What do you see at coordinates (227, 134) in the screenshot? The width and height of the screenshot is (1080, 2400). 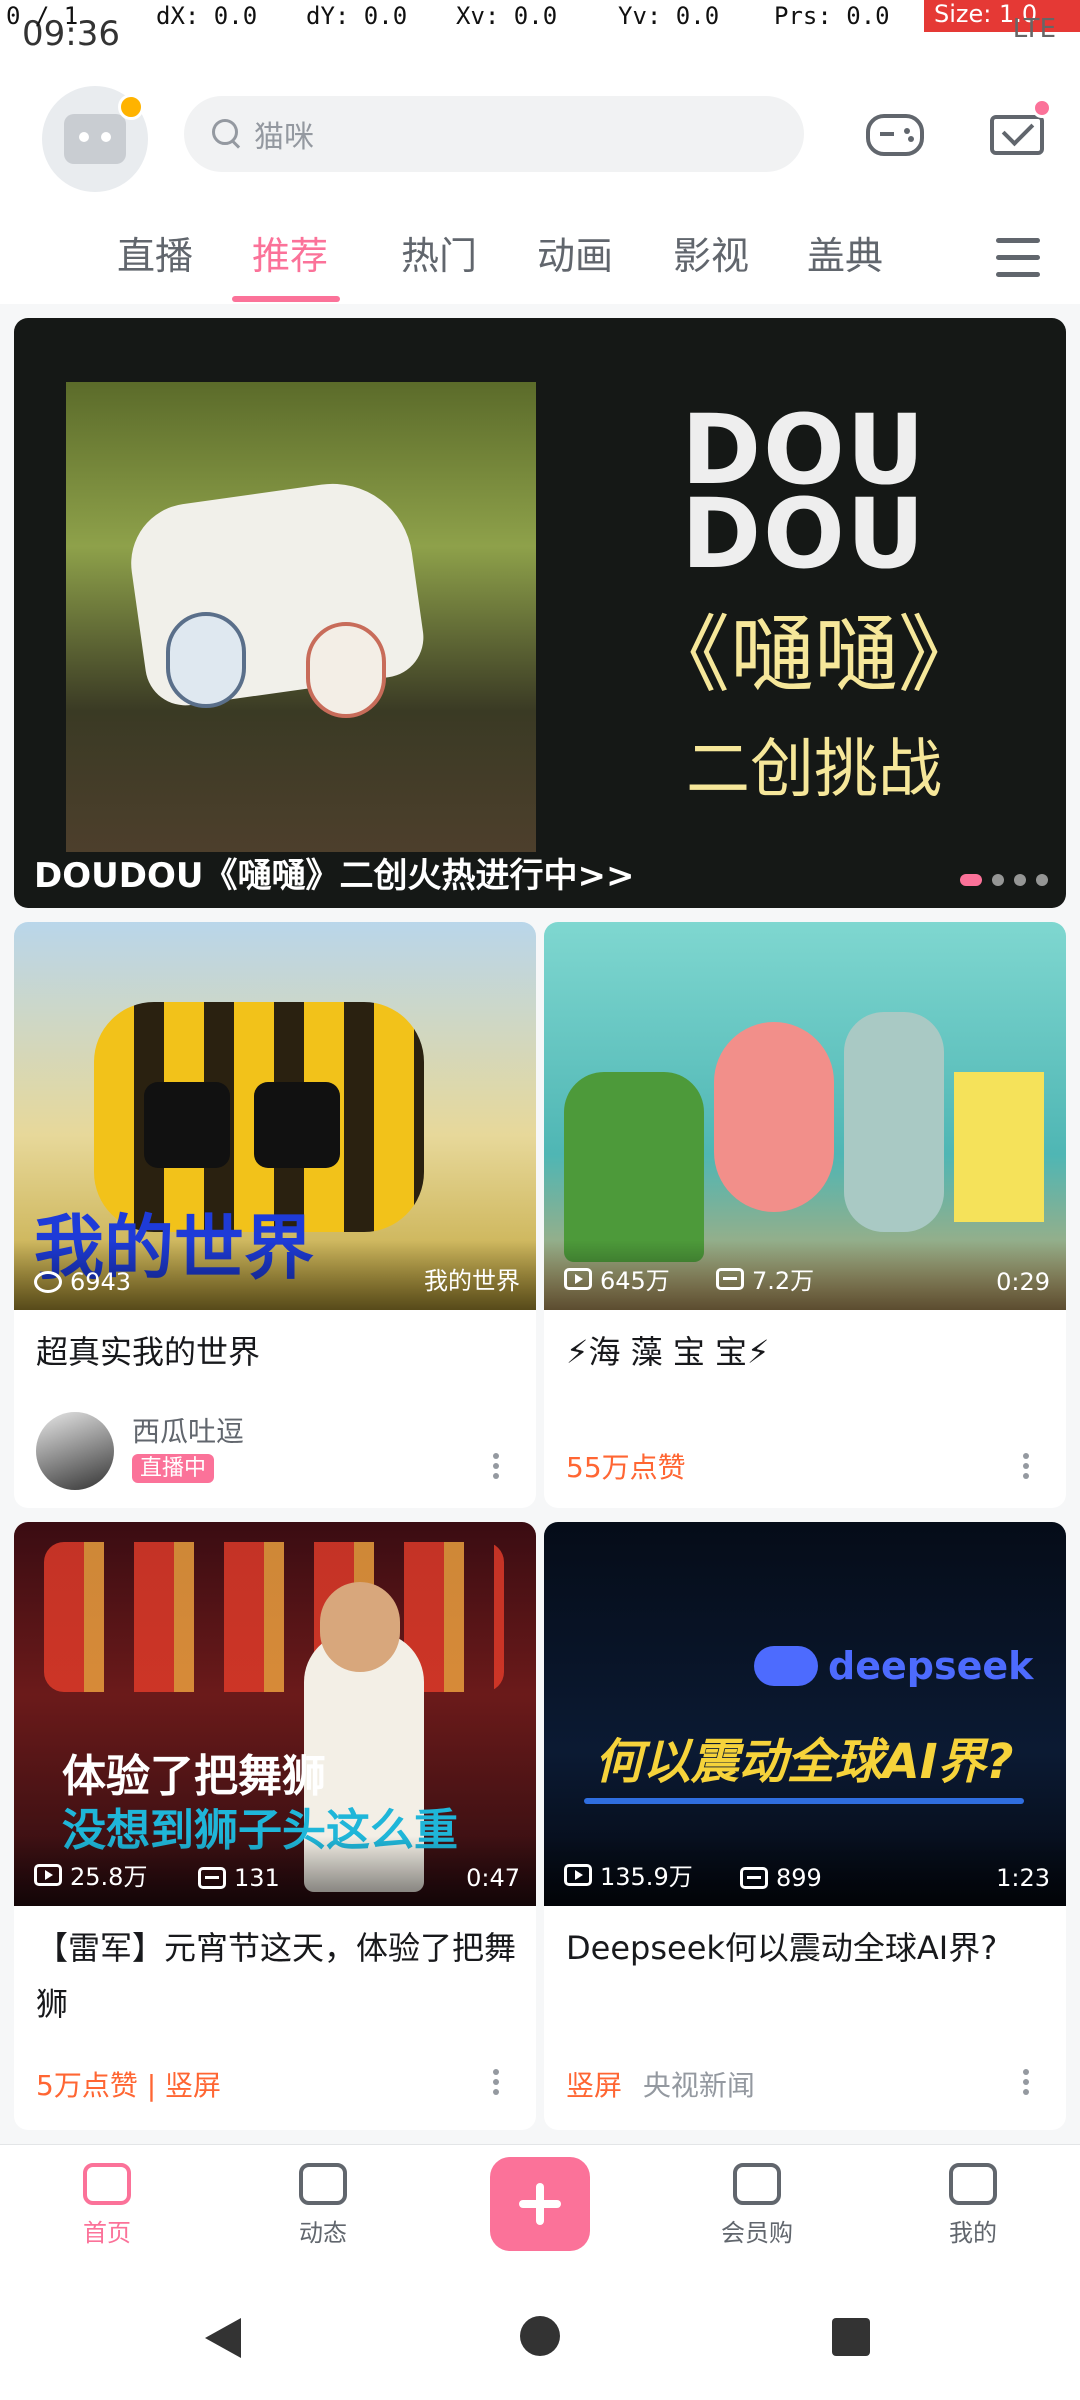 I see `search-icon` at bounding box center [227, 134].